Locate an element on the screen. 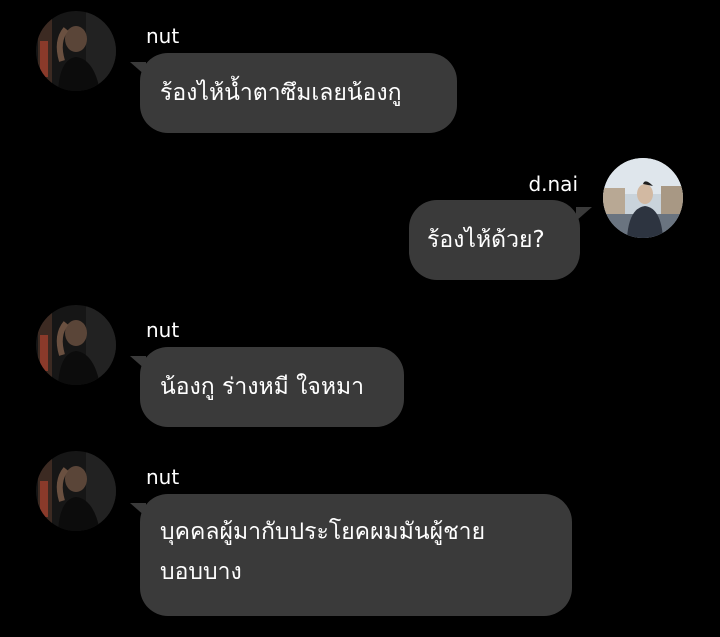 Image resolution: width=720 pixels, height=637 pixels. avatar-dnai is located at coordinates (643, 198).